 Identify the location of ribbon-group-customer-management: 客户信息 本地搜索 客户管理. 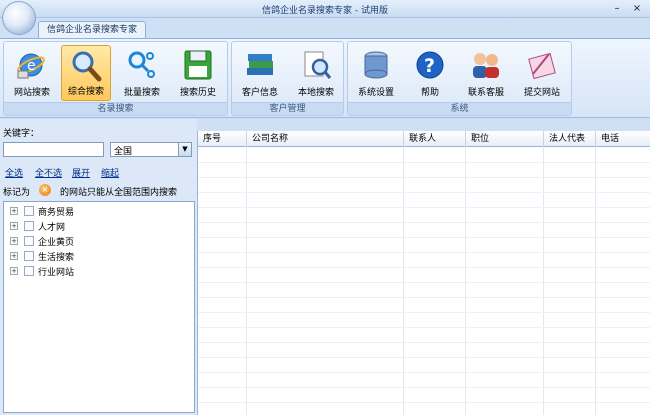
(287, 78).